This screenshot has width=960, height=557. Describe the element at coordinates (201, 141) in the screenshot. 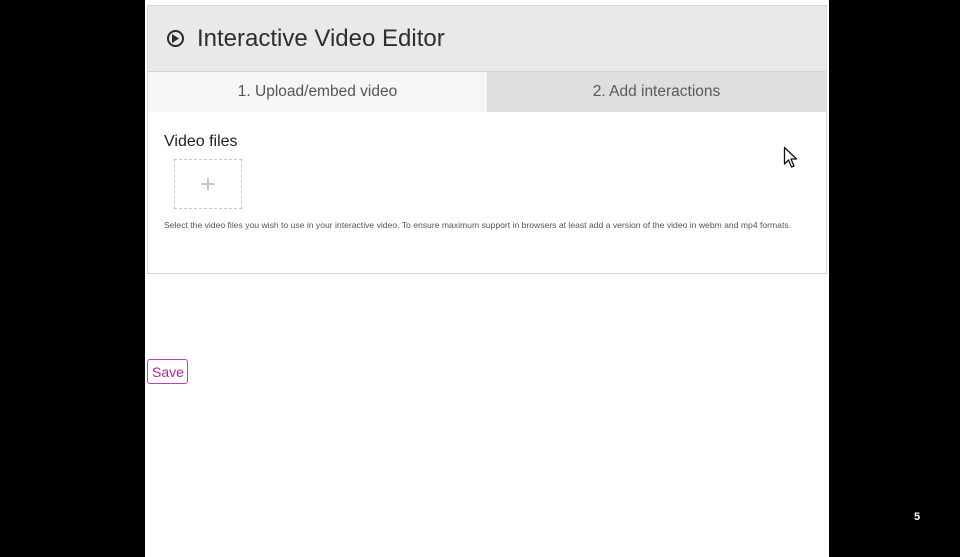

I see `video-files-label: Video files` at that location.